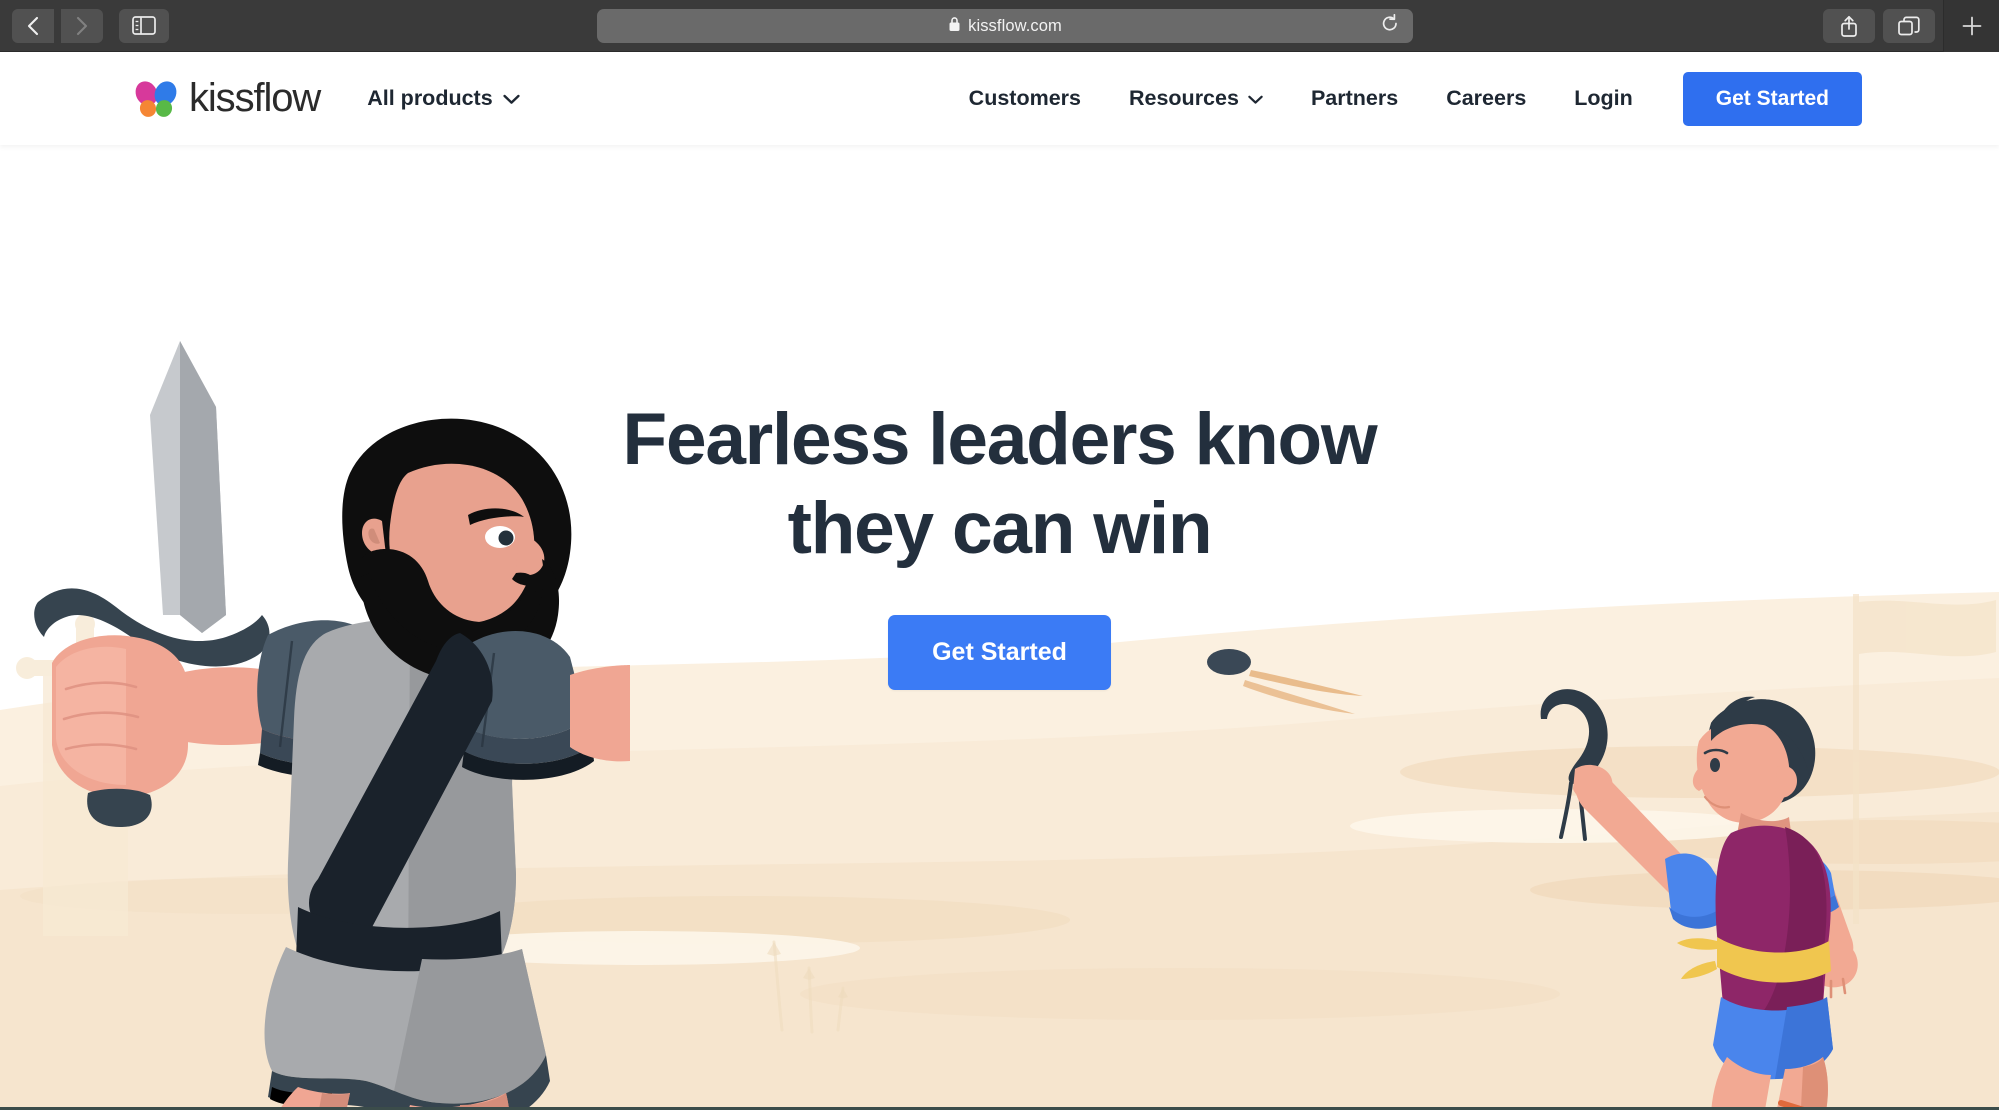 This screenshot has width=1999, height=1110. I want to click on chevron-right-icon, so click(82, 25).